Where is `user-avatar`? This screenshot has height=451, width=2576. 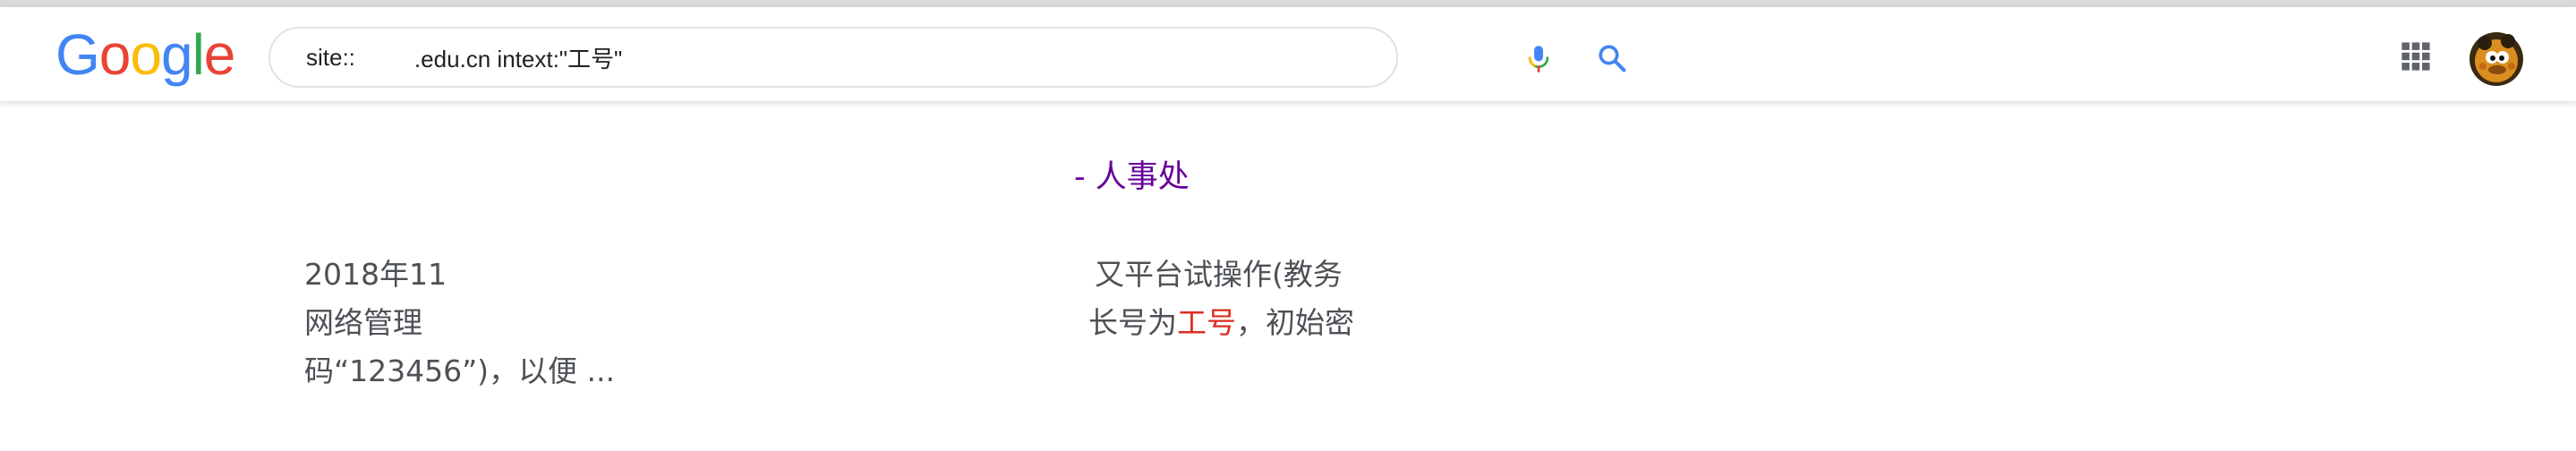 user-avatar is located at coordinates (2496, 58).